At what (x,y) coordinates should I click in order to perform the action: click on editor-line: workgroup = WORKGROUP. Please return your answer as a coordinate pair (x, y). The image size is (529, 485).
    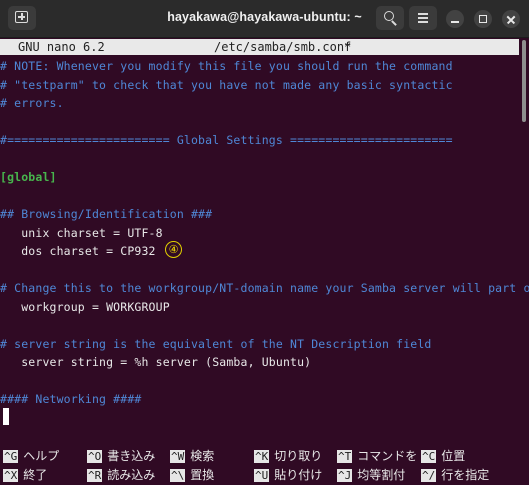
    Looking at the image, I should click on (85, 306).